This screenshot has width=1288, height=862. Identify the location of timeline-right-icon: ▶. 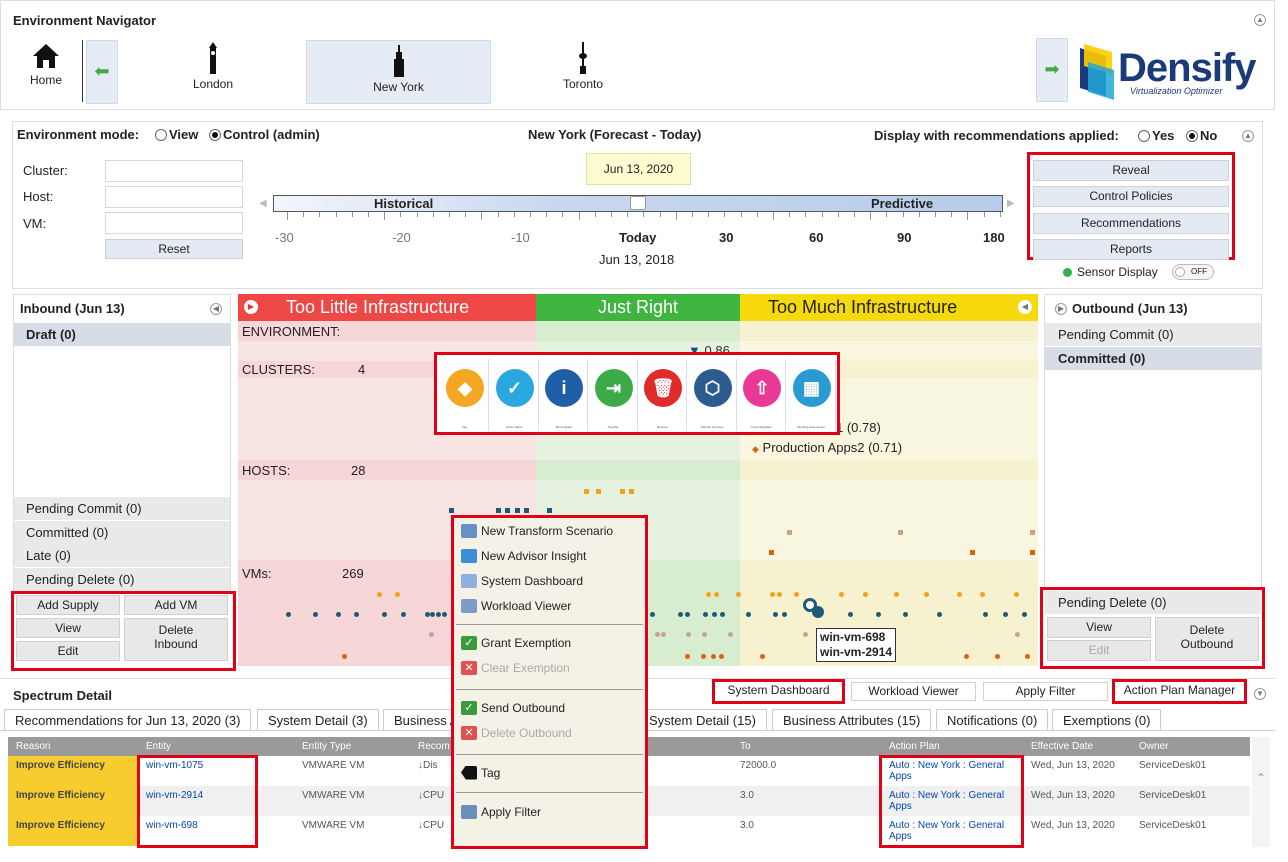
(1011, 203).